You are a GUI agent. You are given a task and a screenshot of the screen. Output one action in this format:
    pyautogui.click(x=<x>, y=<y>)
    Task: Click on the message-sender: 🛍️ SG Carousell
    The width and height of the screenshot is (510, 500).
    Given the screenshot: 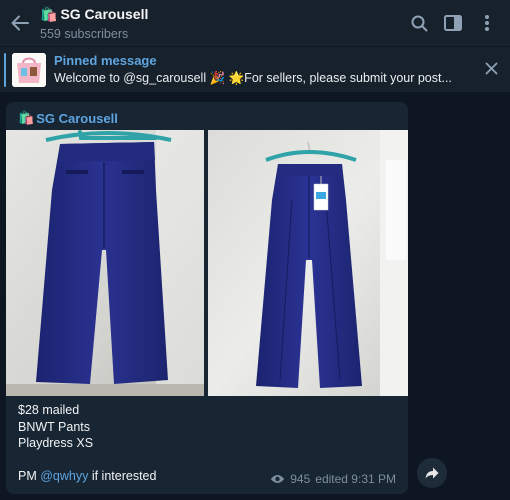 What is the action you would take?
    pyautogui.click(x=68, y=118)
    